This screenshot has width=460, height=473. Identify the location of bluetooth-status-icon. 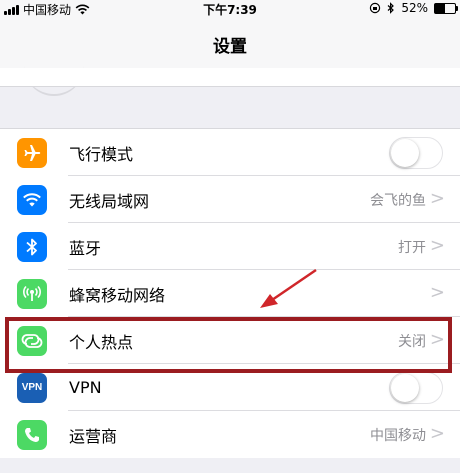
(391, 8).